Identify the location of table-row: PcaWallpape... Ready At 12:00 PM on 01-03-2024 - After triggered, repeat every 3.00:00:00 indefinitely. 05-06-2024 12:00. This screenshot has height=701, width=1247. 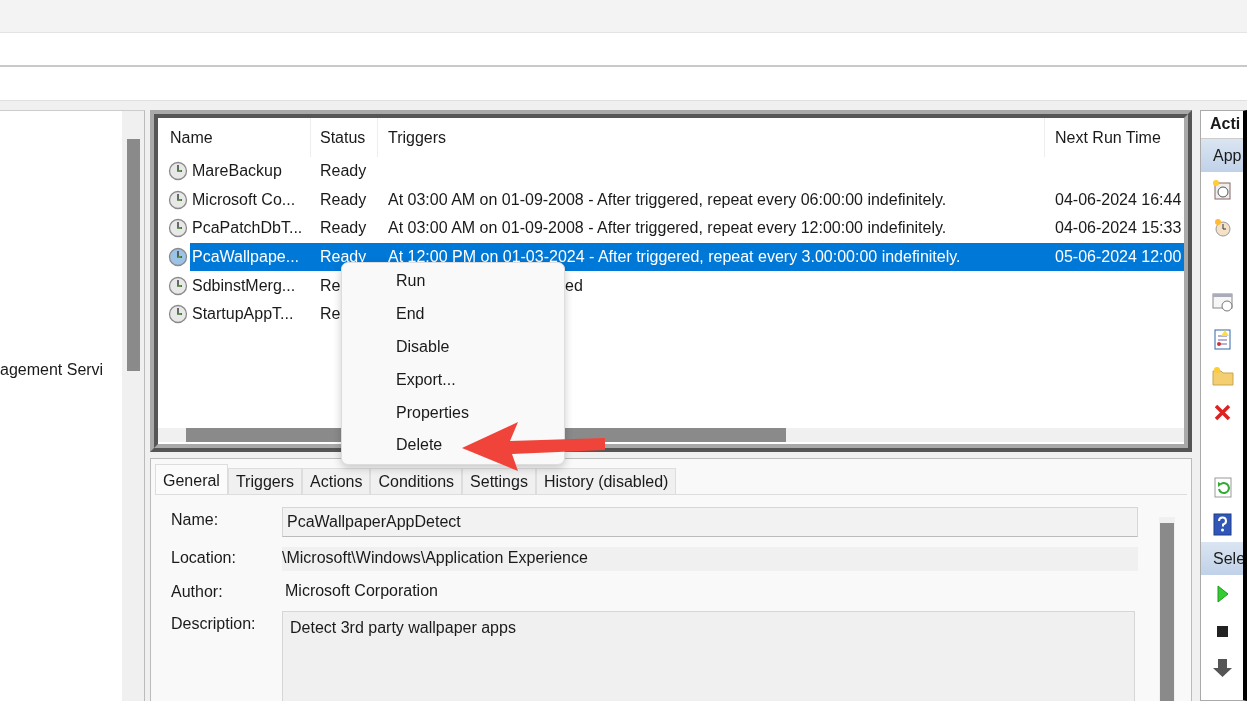
(687, 257).